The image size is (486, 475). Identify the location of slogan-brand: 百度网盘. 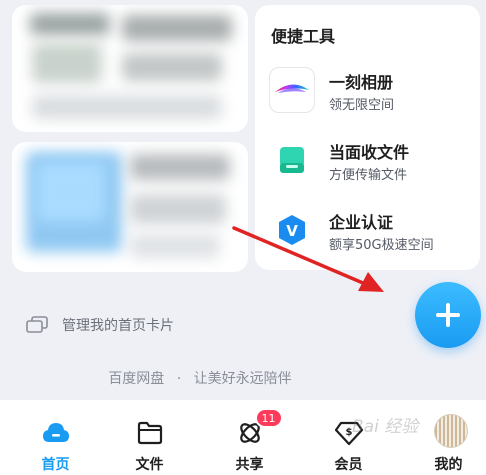
(136, 379).